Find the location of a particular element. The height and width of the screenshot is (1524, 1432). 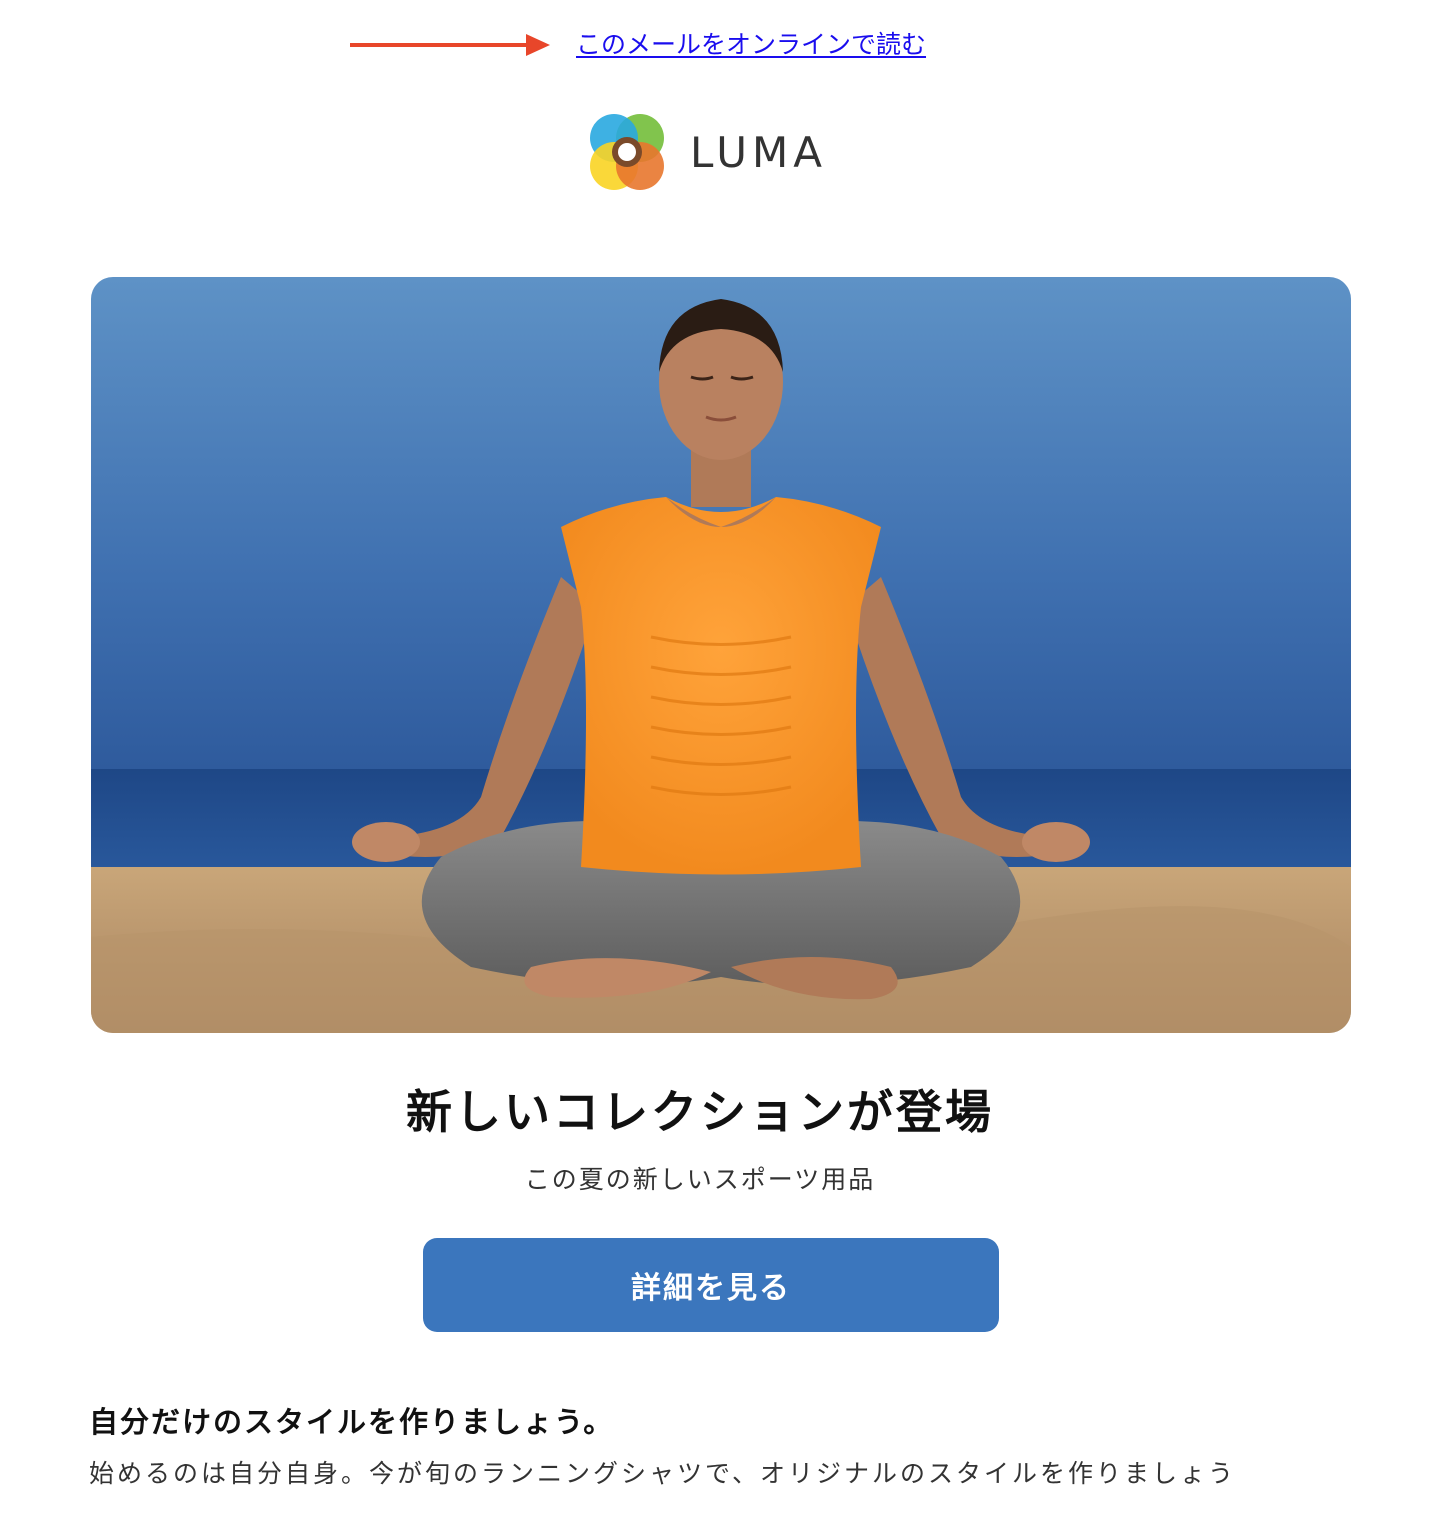

luma-logo: LUMA is located at coordinates (723, 152).